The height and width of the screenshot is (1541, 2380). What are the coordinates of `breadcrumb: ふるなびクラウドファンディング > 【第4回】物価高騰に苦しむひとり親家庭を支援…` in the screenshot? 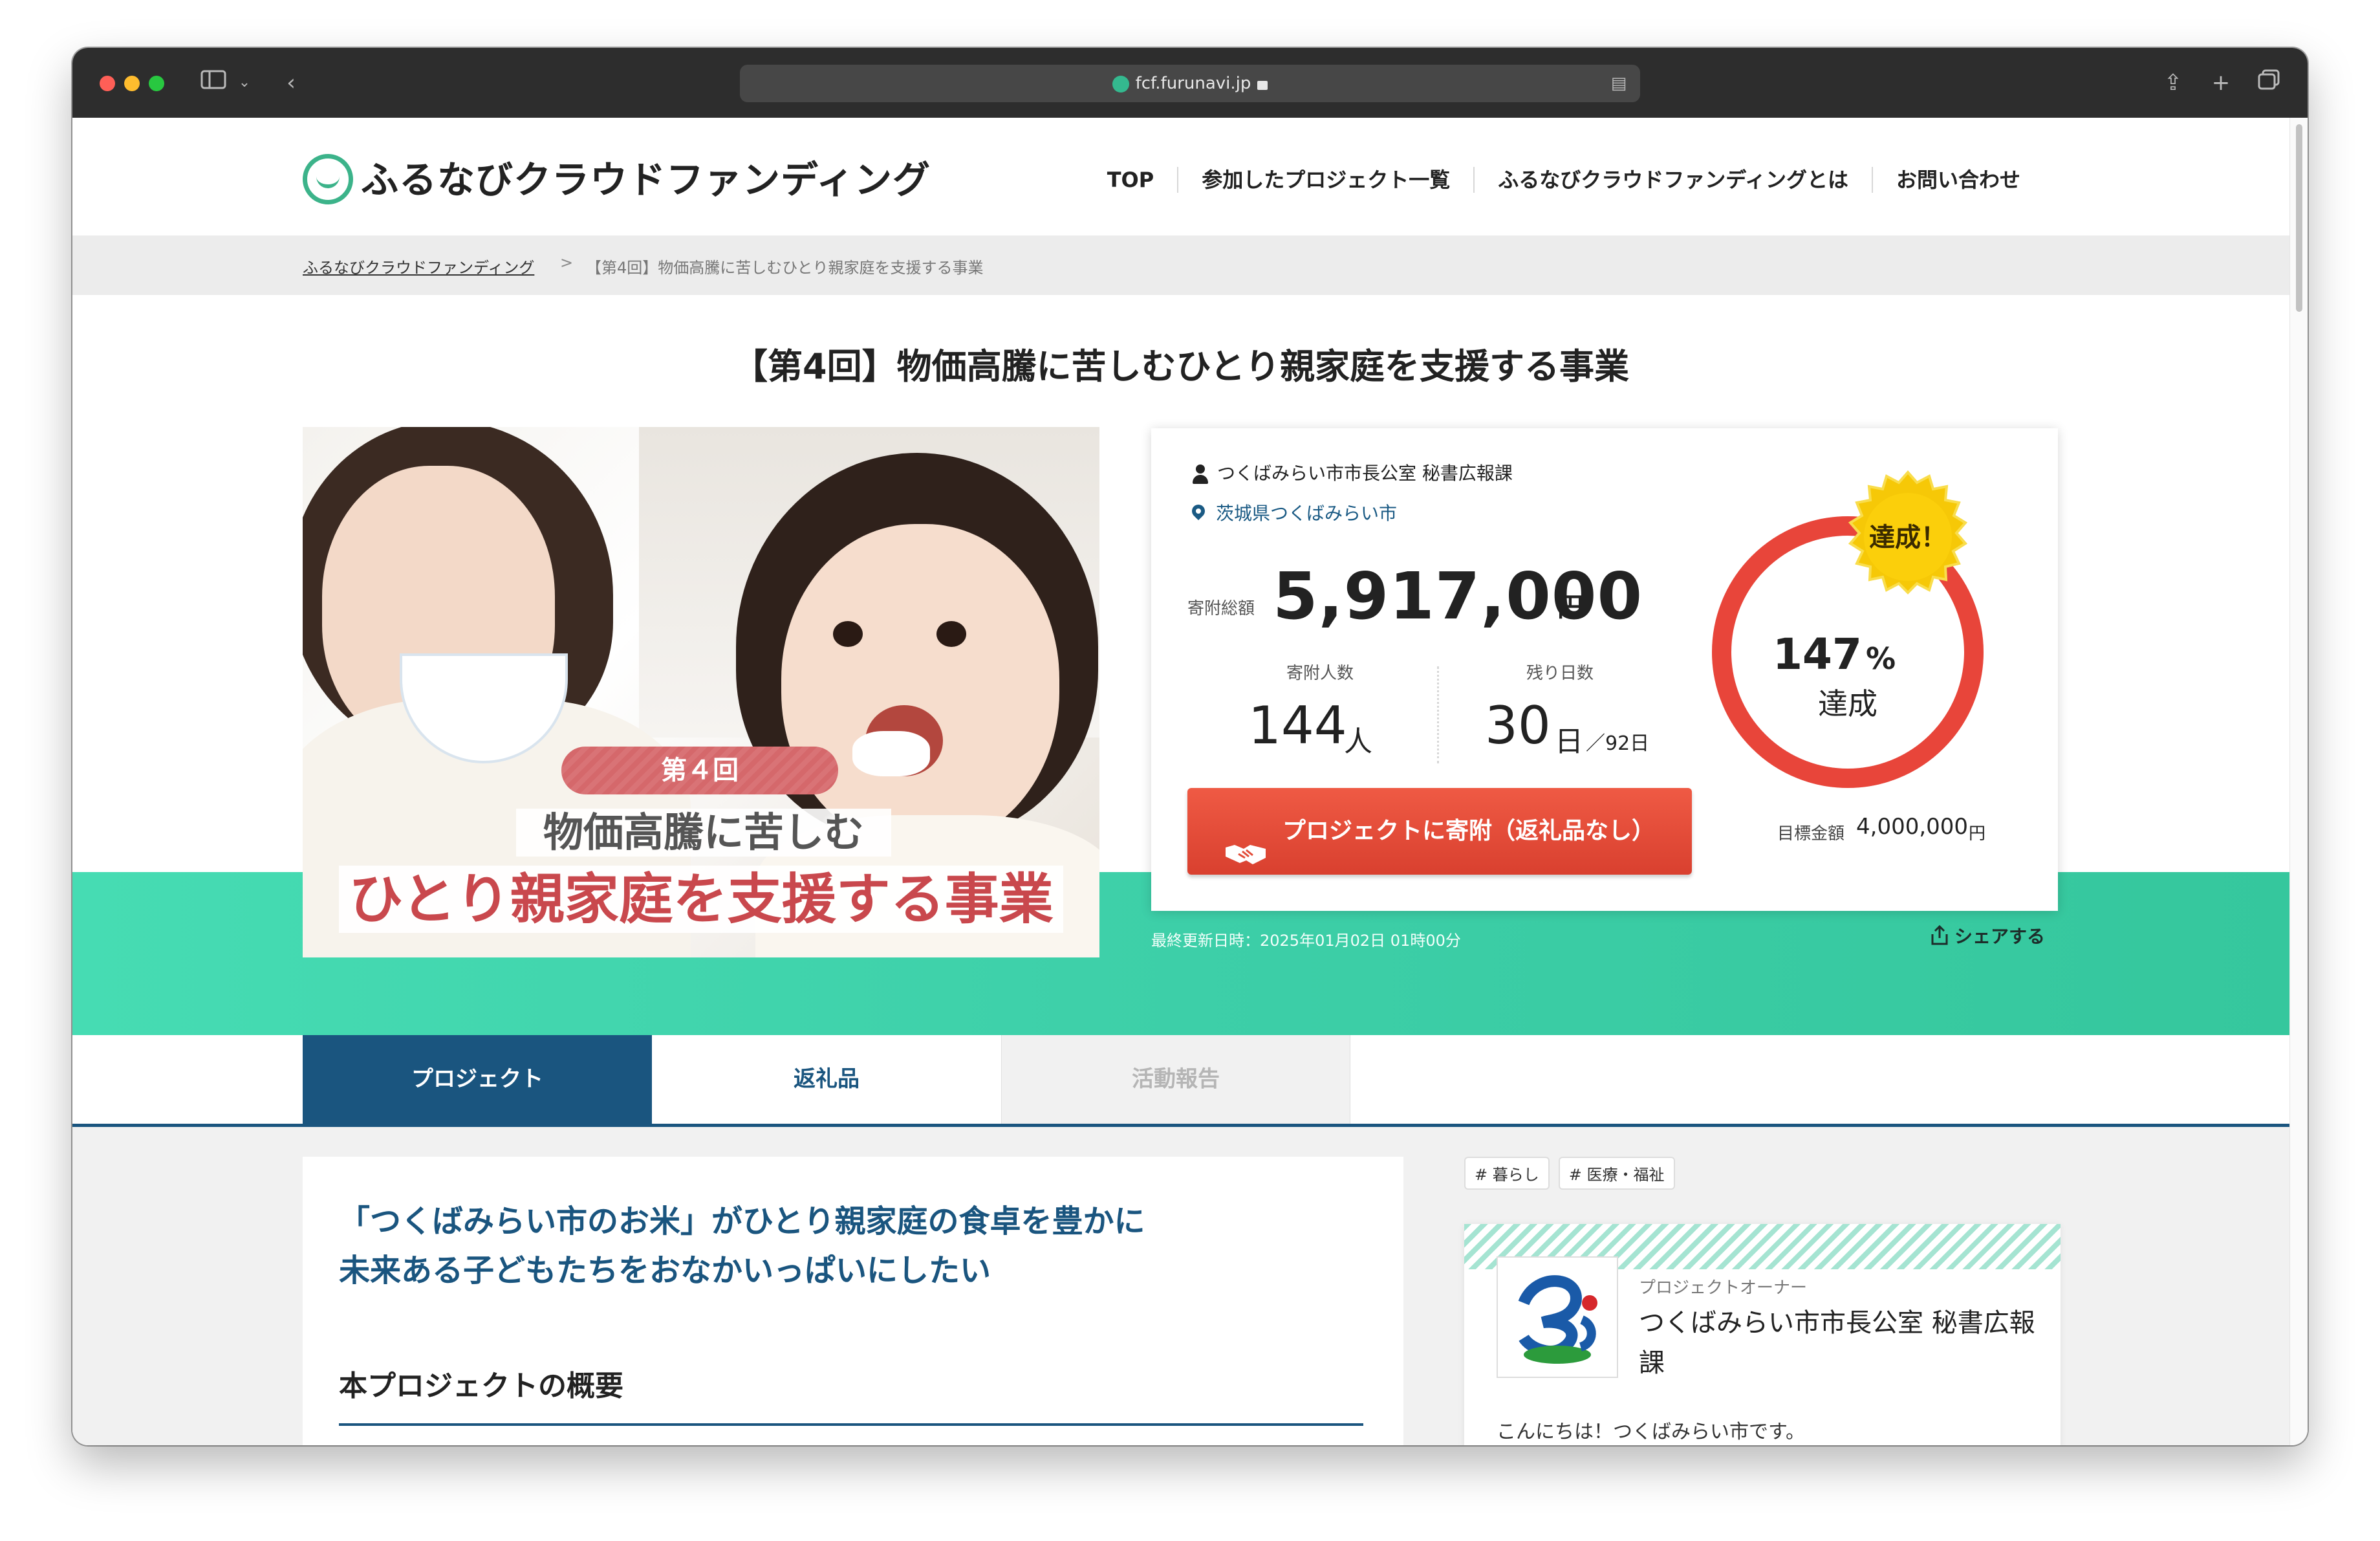 It's located at (1180, 265).